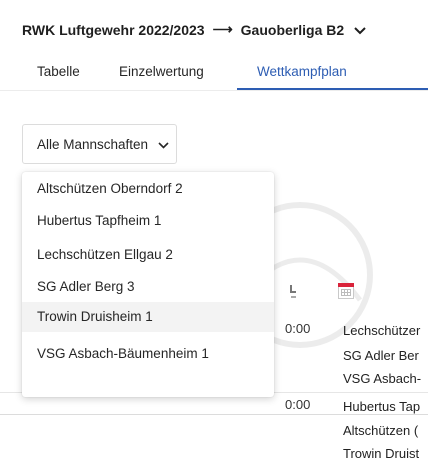 Image resolution: width=428 pixels, height=461 pixels. I want to click on match-team: Altschützen (, so click(380, 430).